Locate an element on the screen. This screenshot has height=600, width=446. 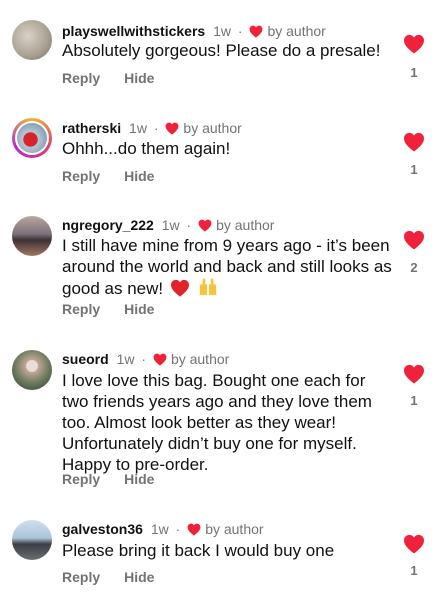
comment-meta: galveston36 1w · by author is located at coordinates (163, 529).